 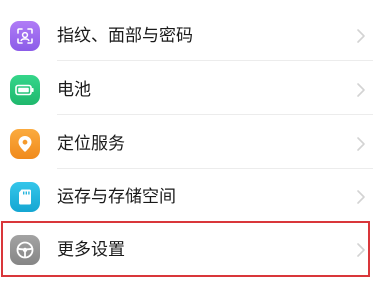 What do you see at coordinates (125, 36) in the screenshot?
I see `settings-item-label: 指纹、面部与密码` at bounding box center [125, 36].